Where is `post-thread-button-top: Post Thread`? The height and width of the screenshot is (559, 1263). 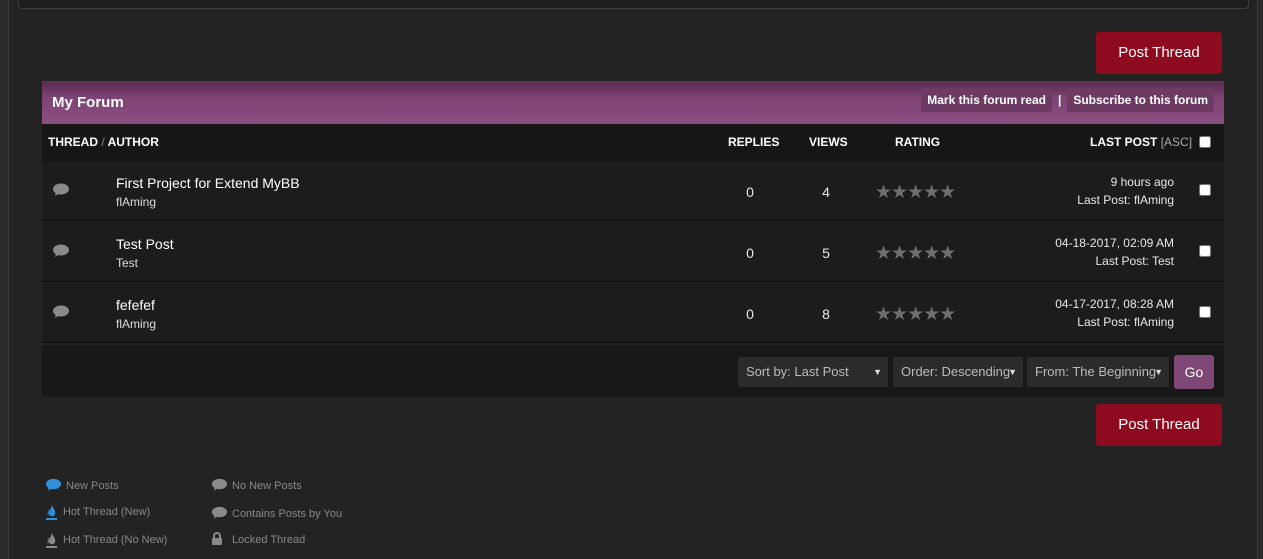 post-thread-button-top: Post Thread is located at coordinates (1159, 53).